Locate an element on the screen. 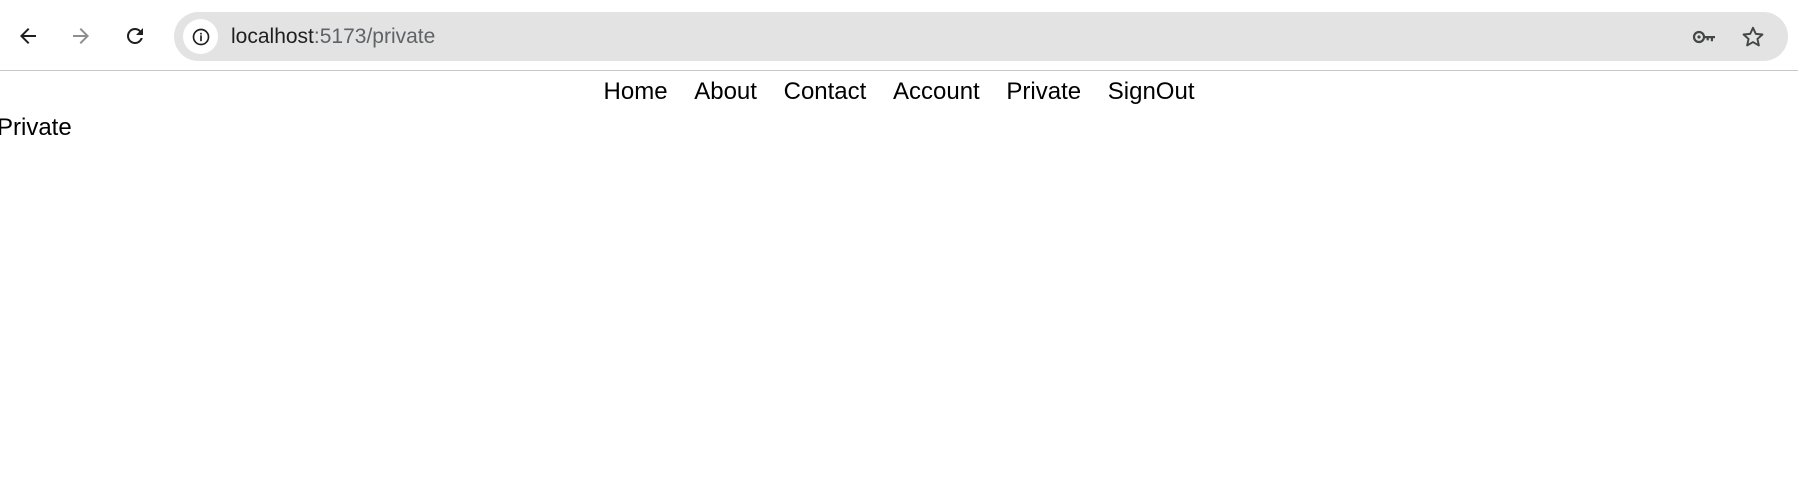 Image resolution: width=1798 pixels, height=487 pixels. address-bar: localhost:5173/private is located at coordinates (981, 36).